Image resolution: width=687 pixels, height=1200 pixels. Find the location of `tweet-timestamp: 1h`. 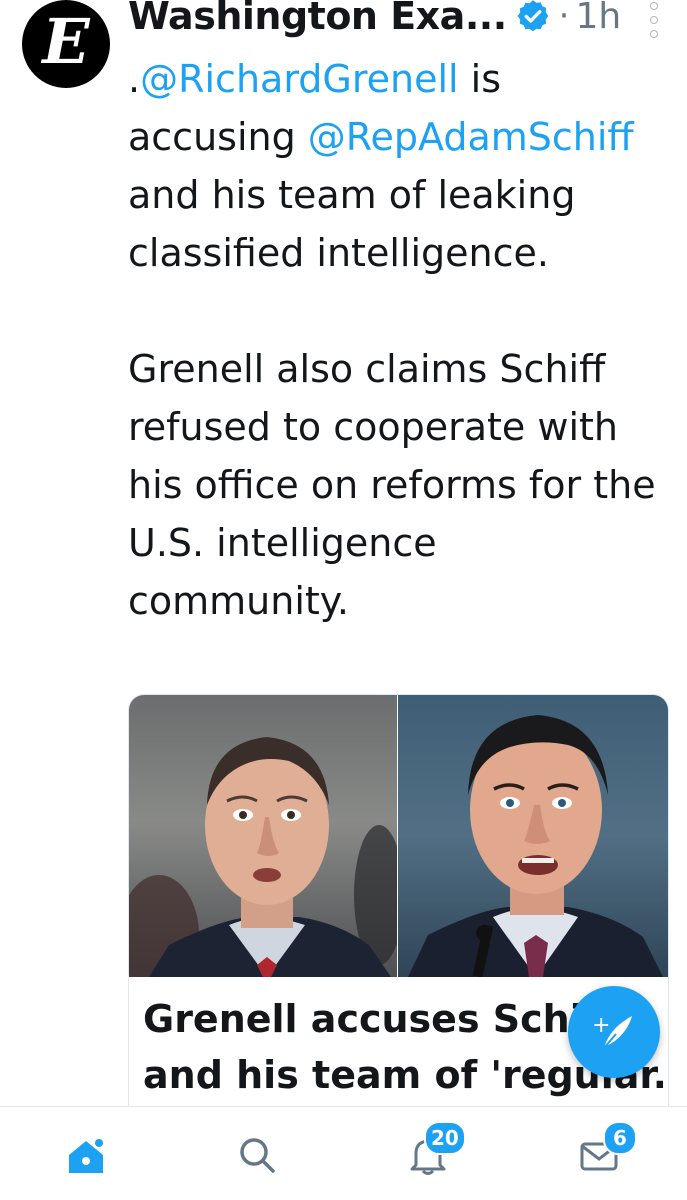

tweet-timestamp: 1h is located at coordinates (598, 18).